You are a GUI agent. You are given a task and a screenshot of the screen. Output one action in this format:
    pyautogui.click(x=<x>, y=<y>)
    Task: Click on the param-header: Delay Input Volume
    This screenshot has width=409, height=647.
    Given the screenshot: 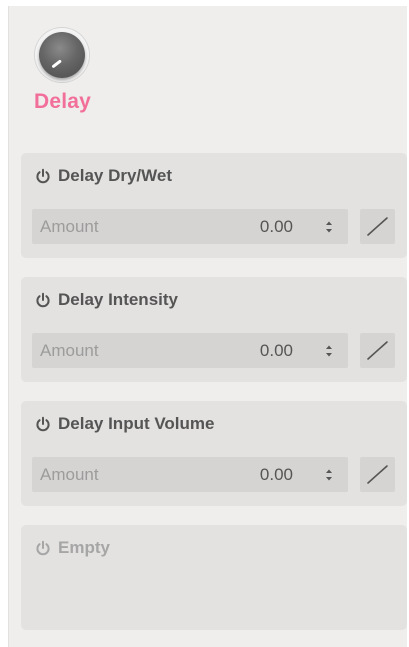 What is the action you would take?
    pyautogui.click(x=125, y=424)
    